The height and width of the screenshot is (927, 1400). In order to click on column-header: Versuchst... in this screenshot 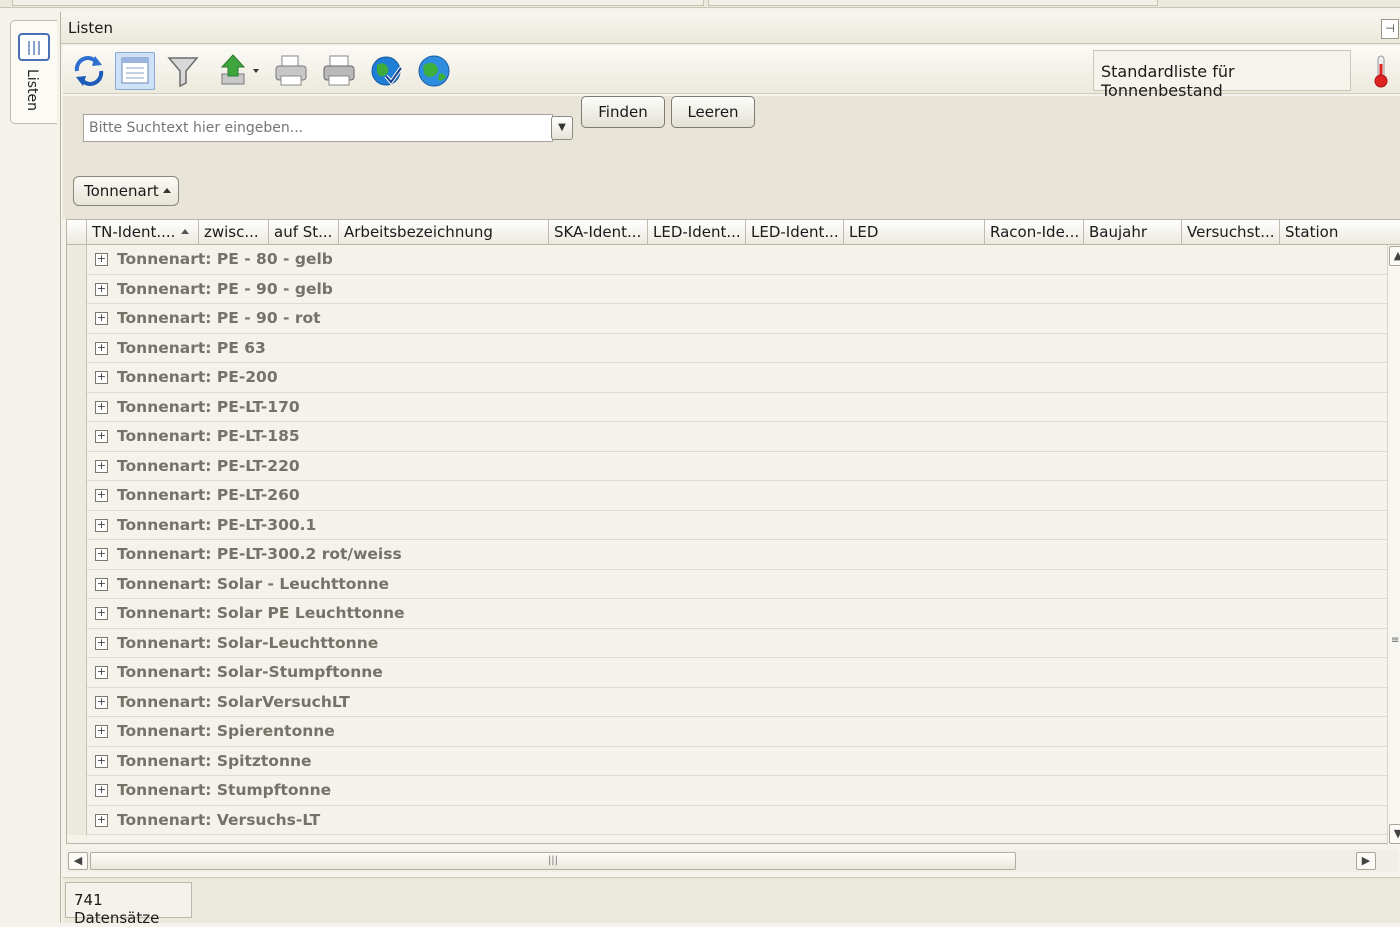, I will do `click(1231, 232)`.